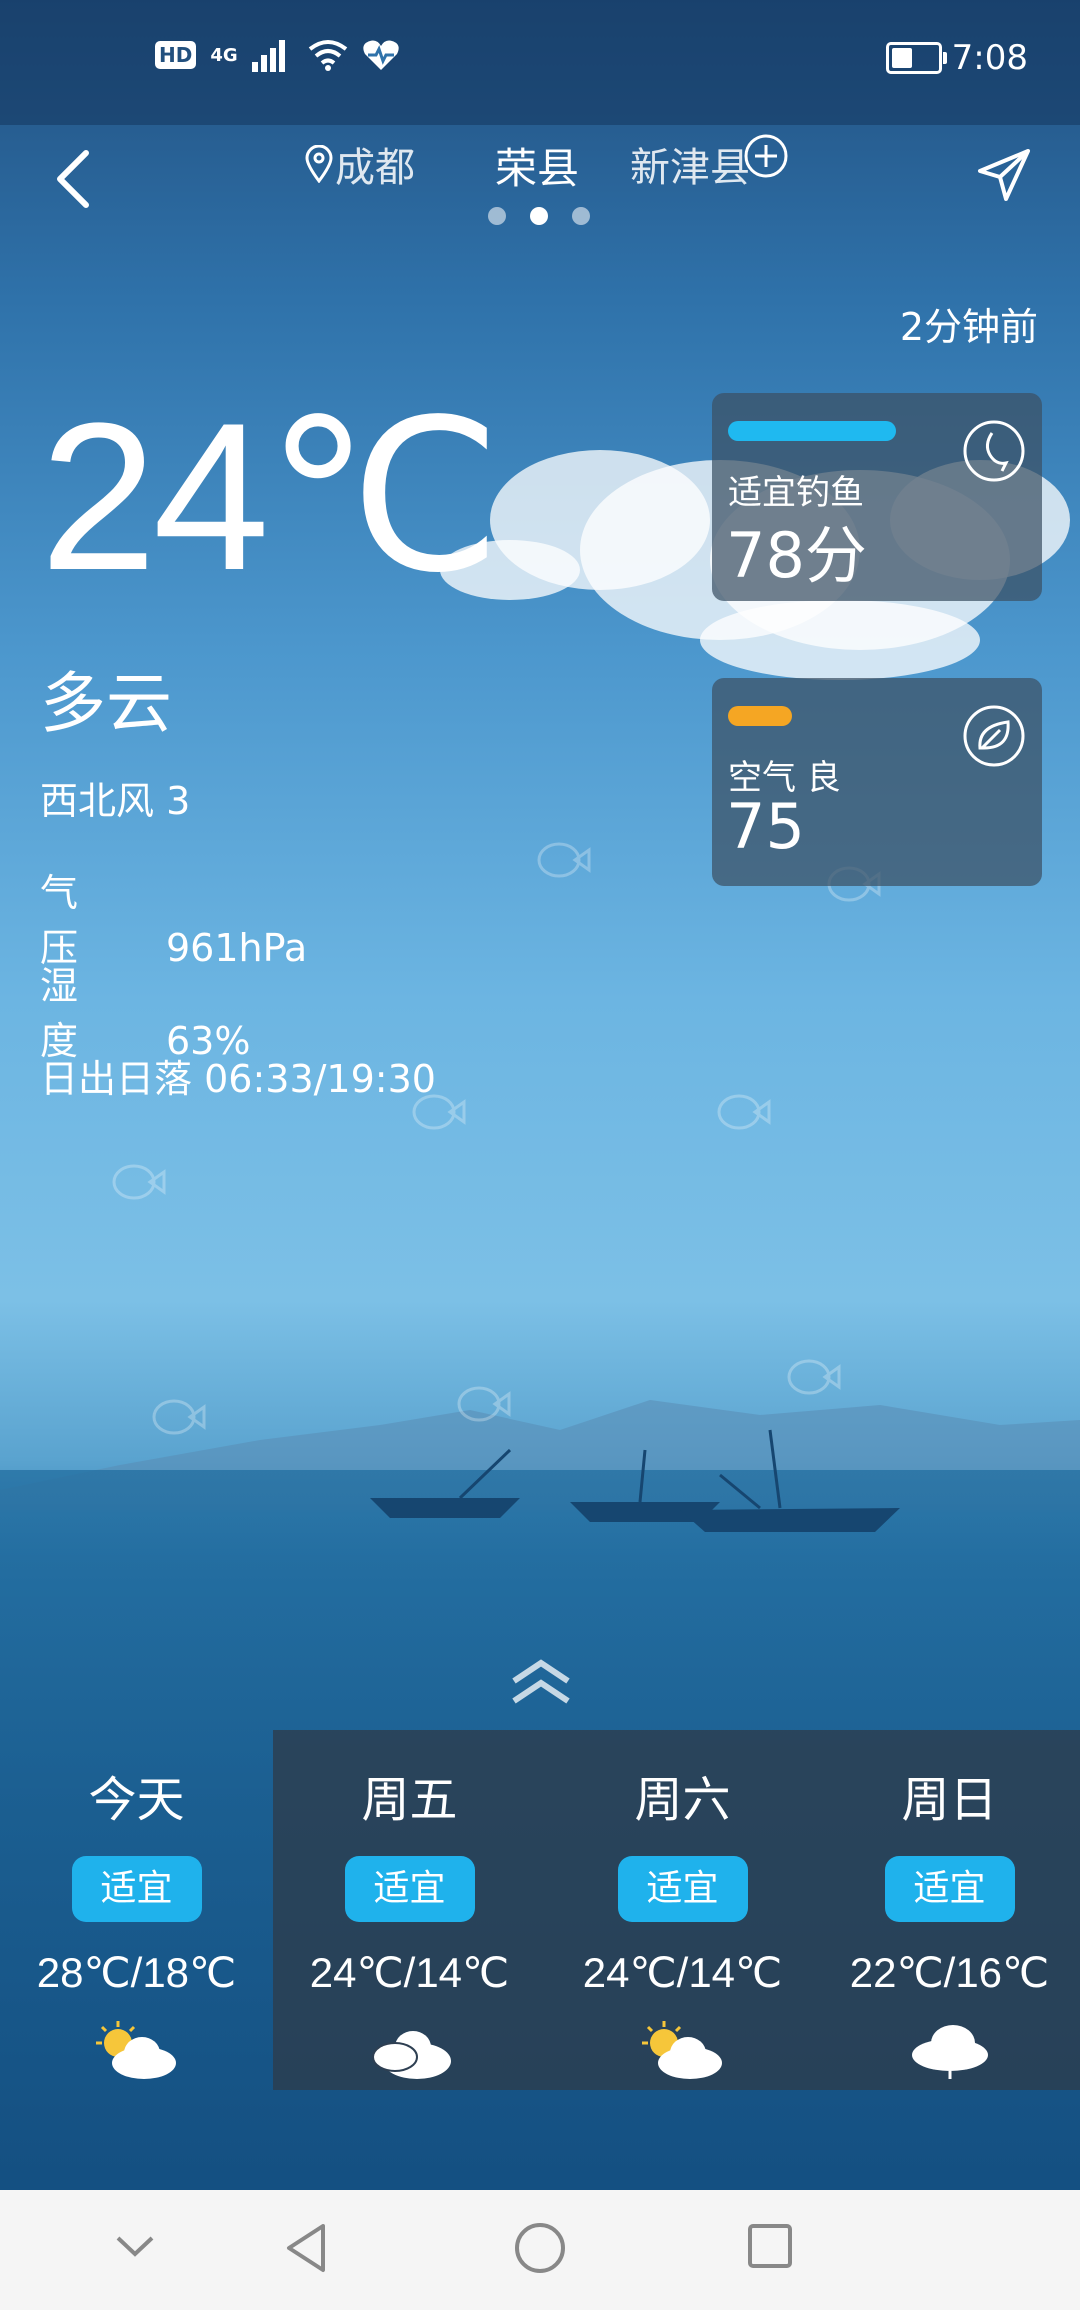  Describe the element at coordinates (766, 156) in the screenshot. I see `add-city-icon` at that location.